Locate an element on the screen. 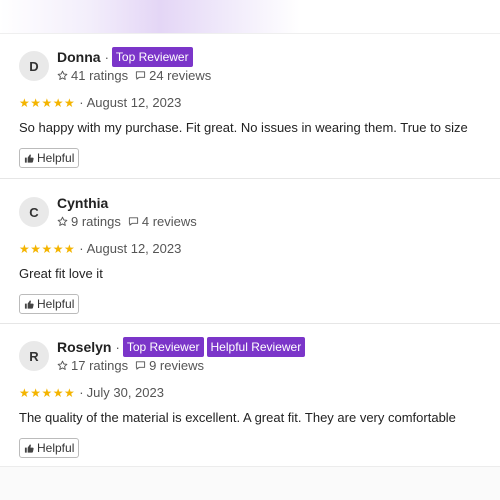  reviewer-name: Cynthia is located at coordinates (82, 203).